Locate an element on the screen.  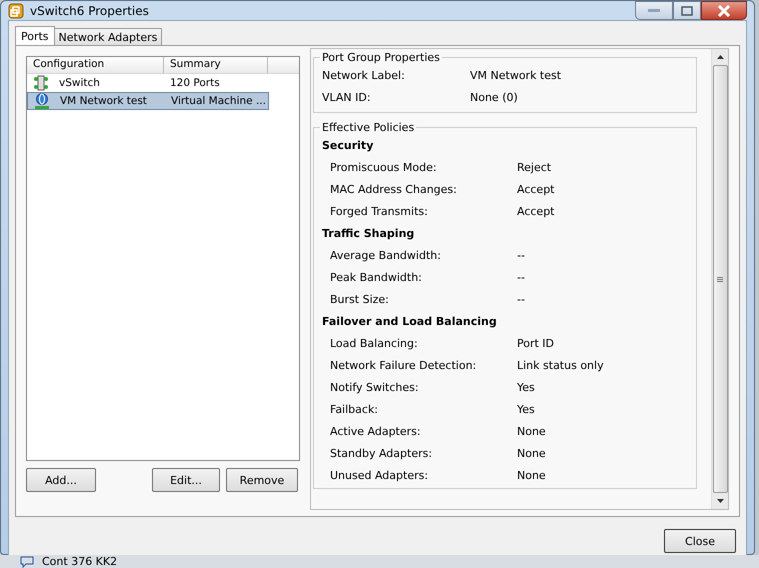
maximize-icon is located at coordinates (687, 11).